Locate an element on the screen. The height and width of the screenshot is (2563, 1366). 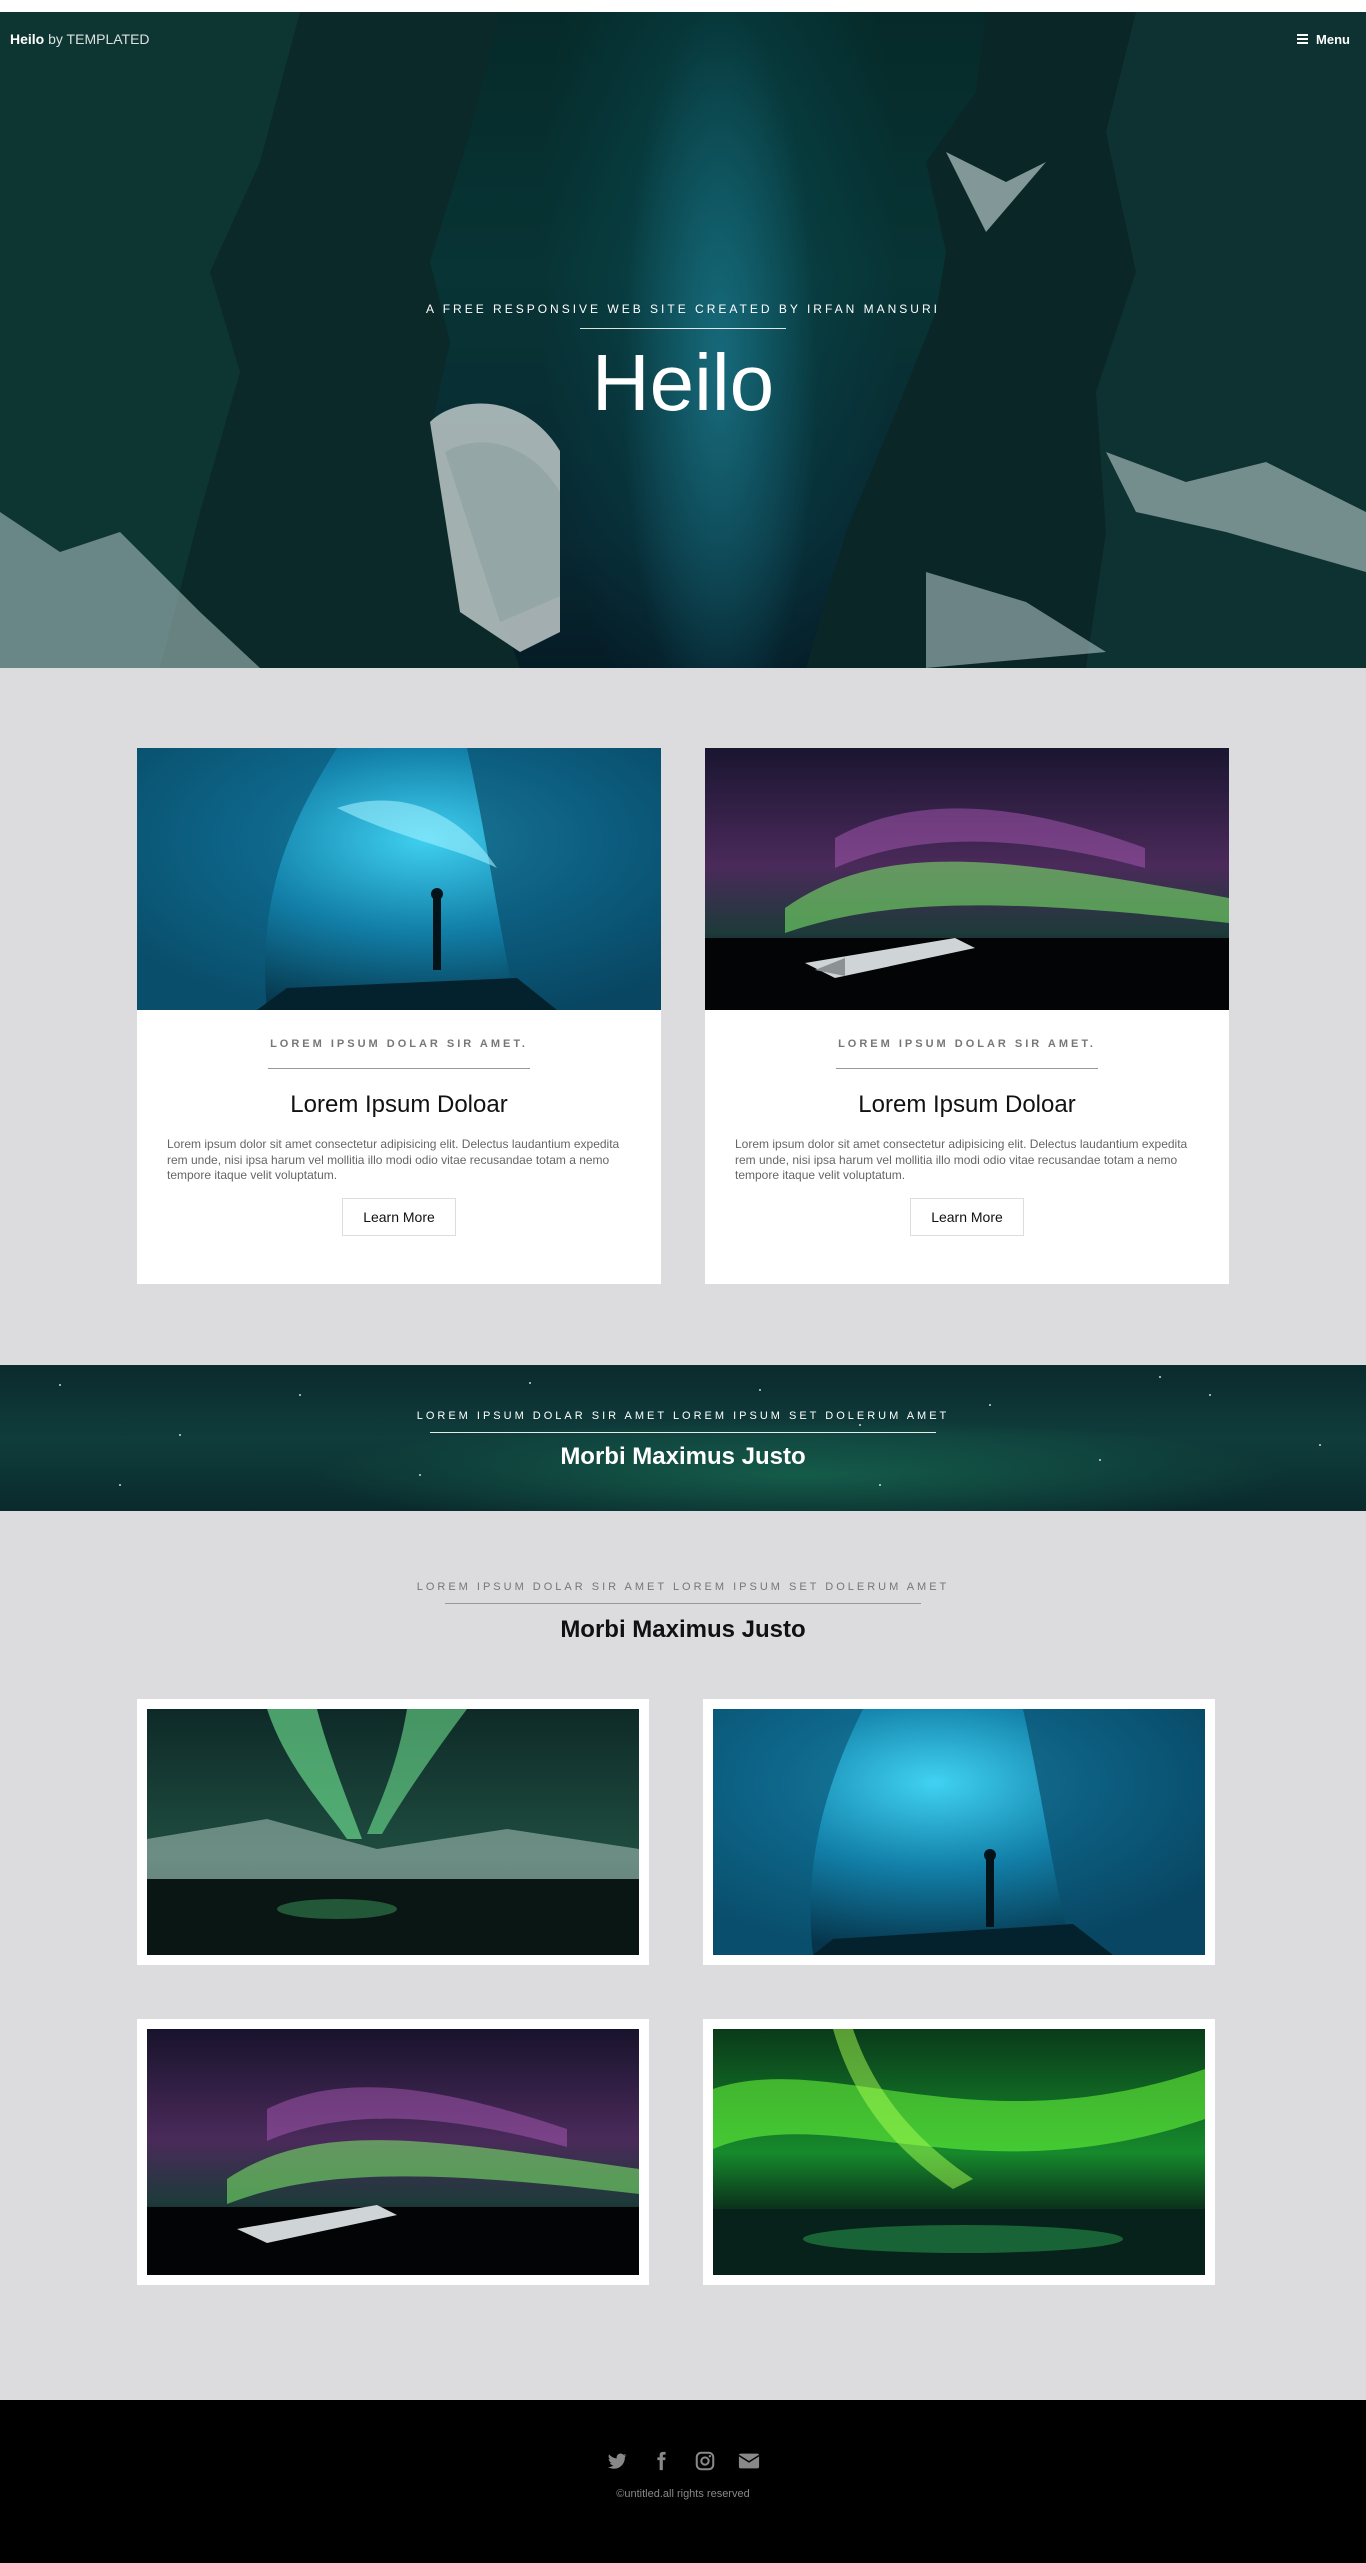
envelope-icon is located at coordinates (749, 2461).